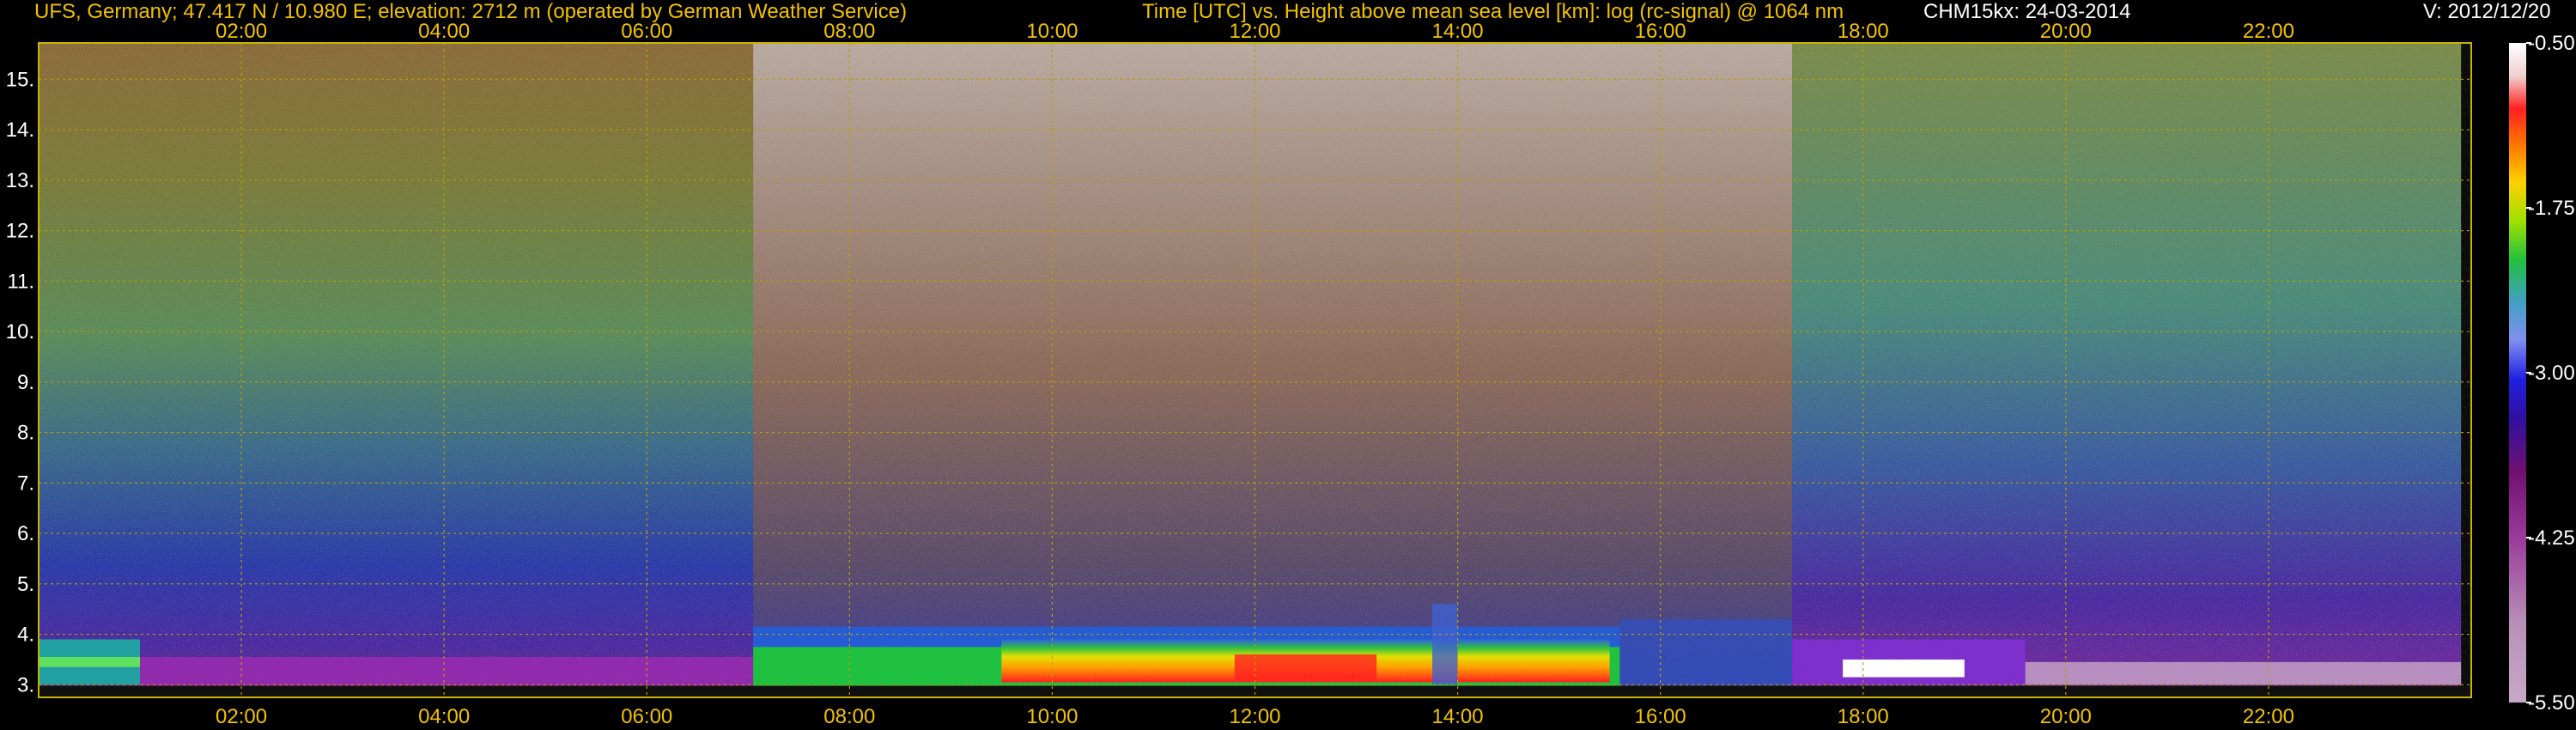 Image resolution: width=2576 pixels, height=730 pixels. What do you see at coordinates (20, 79) in the screenshot?
I see `y-tick-label: 15.` at bounding box center [20, 79].